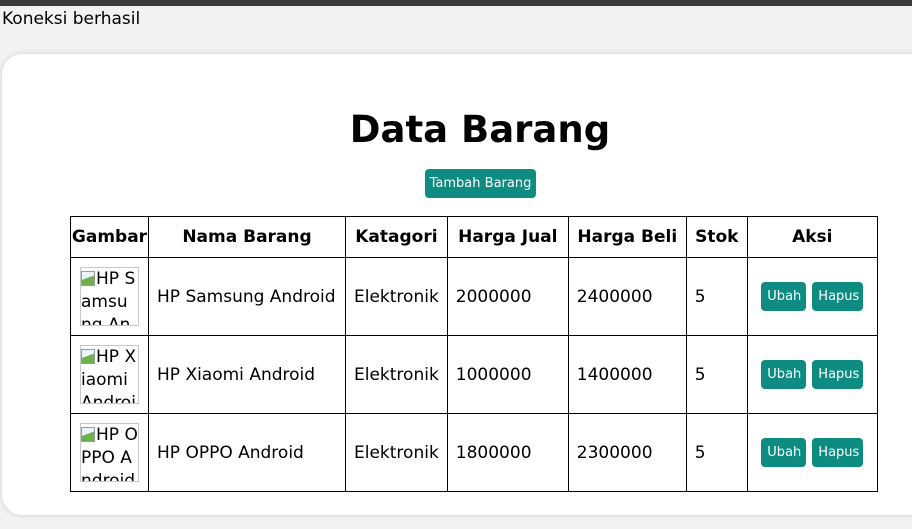  Describe the element at coordinates (109, 237) in the screenshot. I see `column-header-image: Gambar` at that location.